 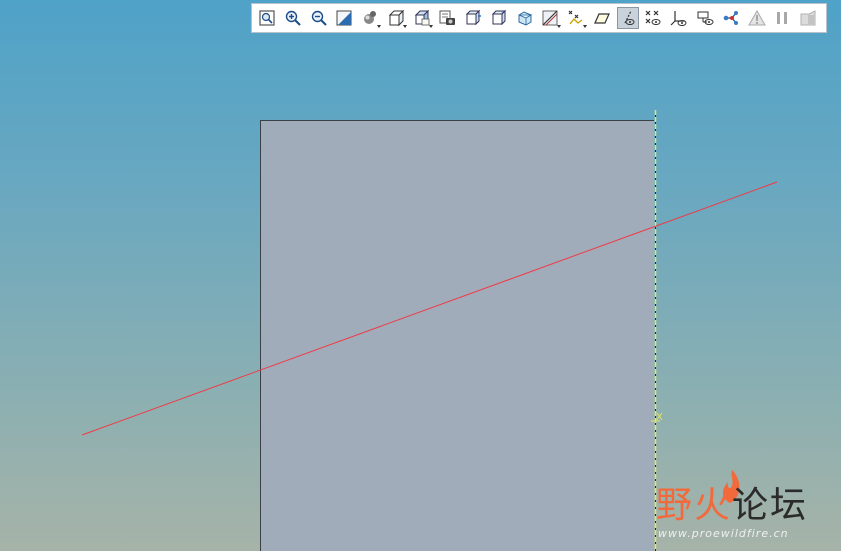 I want to click on pause-icon, so click(x=782, y=18).